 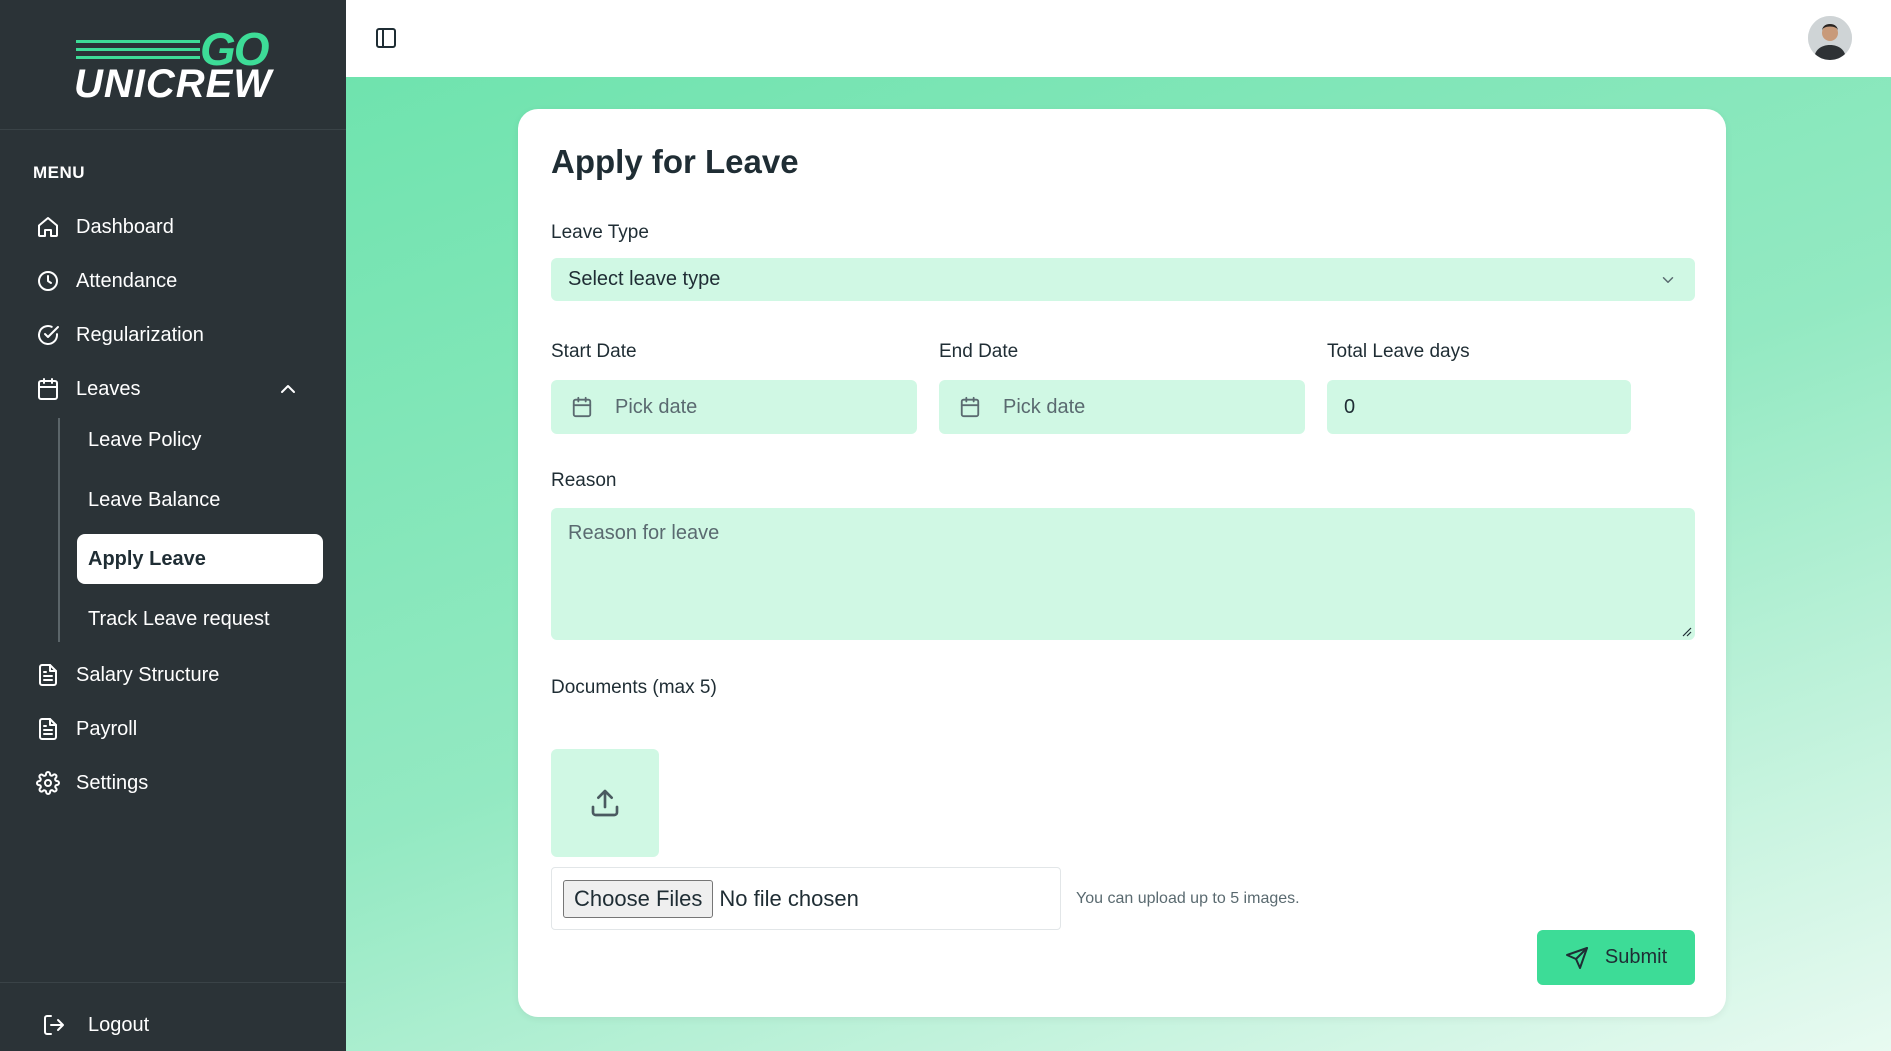 What do you see at coordinates (1398, 351) in the screenshot?
I see `total-leave-days-label: Total Leave days` at bounding box center [1398, 351].